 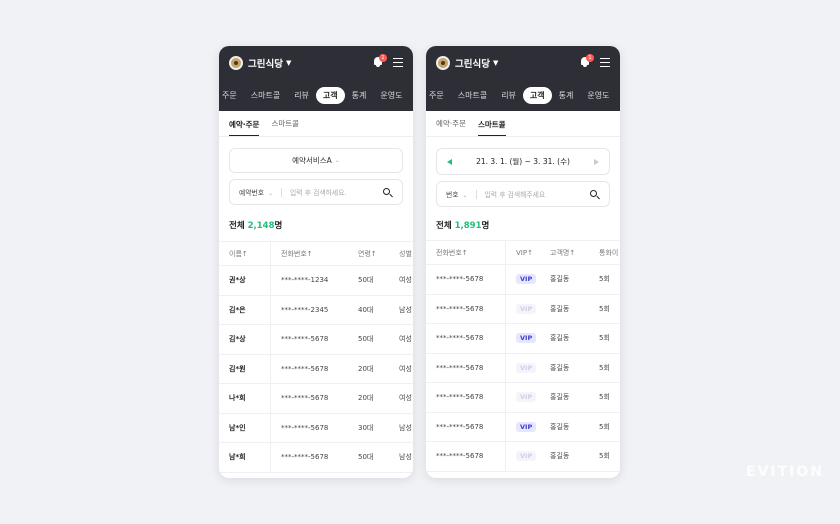 I want to click on store-logo, so click(x=443, y=63).